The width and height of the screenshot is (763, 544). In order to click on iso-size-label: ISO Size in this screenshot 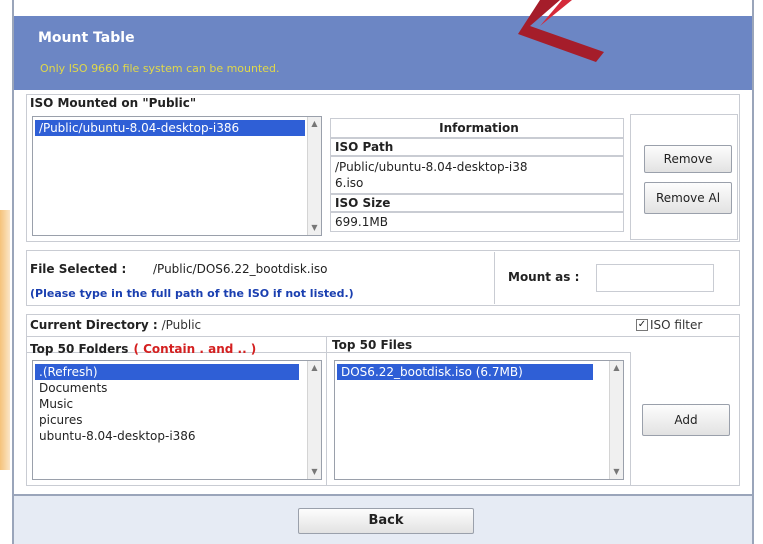, I will do `click(477, 203)`.